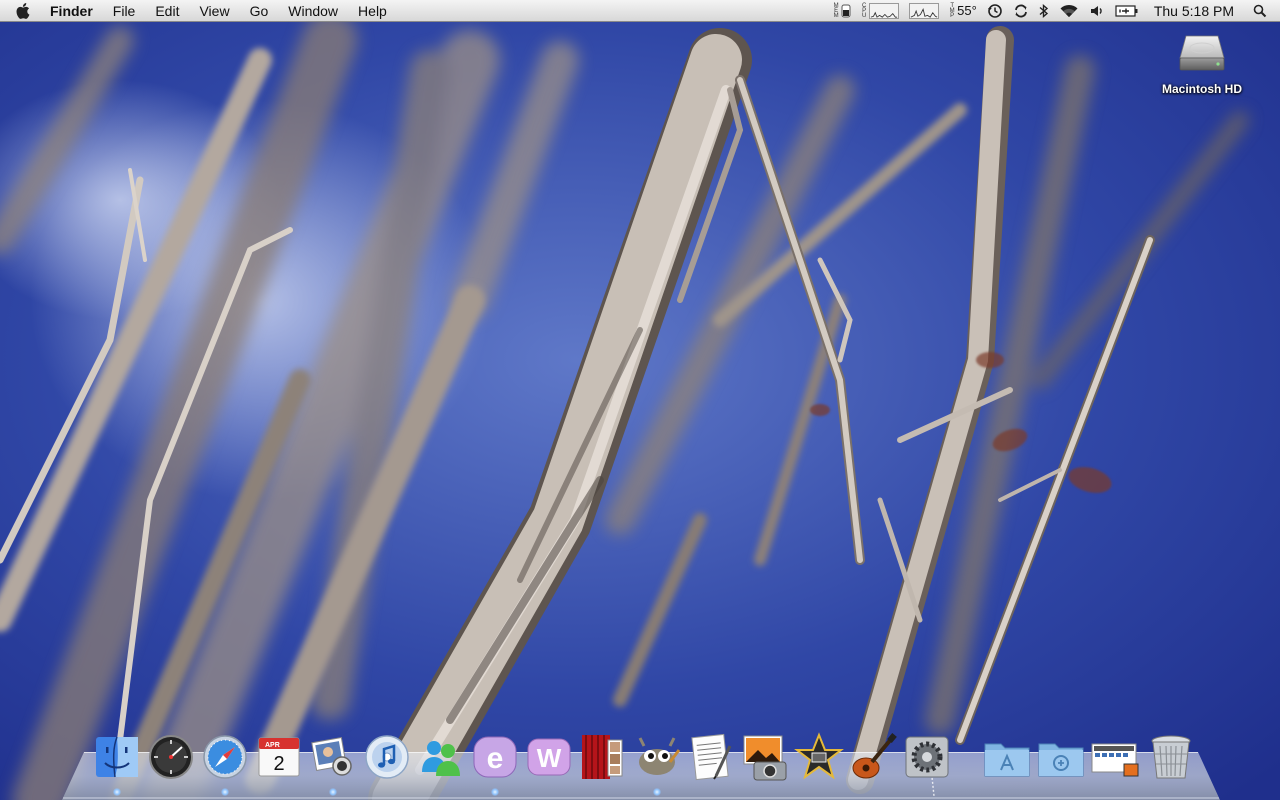 This screenshot has height=800, width=1280. Describe the element at coordinates (313, 11) in the screenshot. I see `menu-window: Window` at that location.